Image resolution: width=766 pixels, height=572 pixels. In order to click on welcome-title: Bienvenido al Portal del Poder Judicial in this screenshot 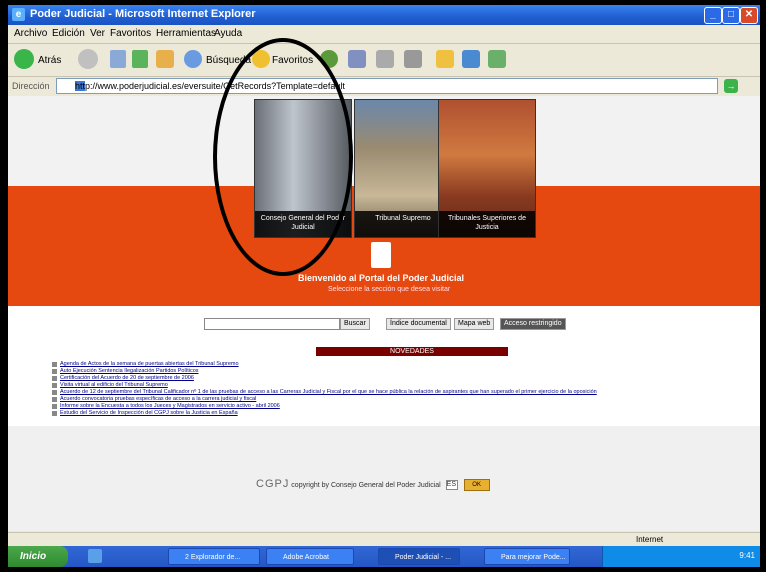, I will do `click(381, 278)`.